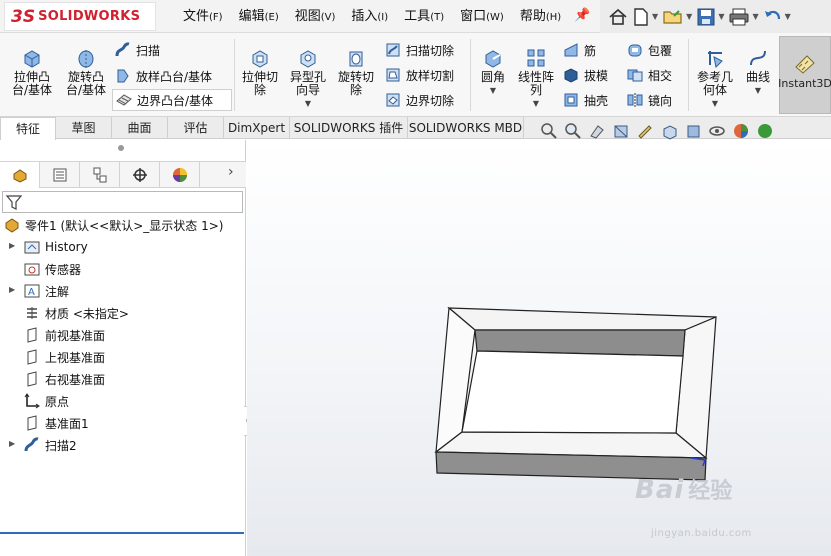 This screenshot has height=556, width=831. I want to click on home-icon, so click(618, 17).